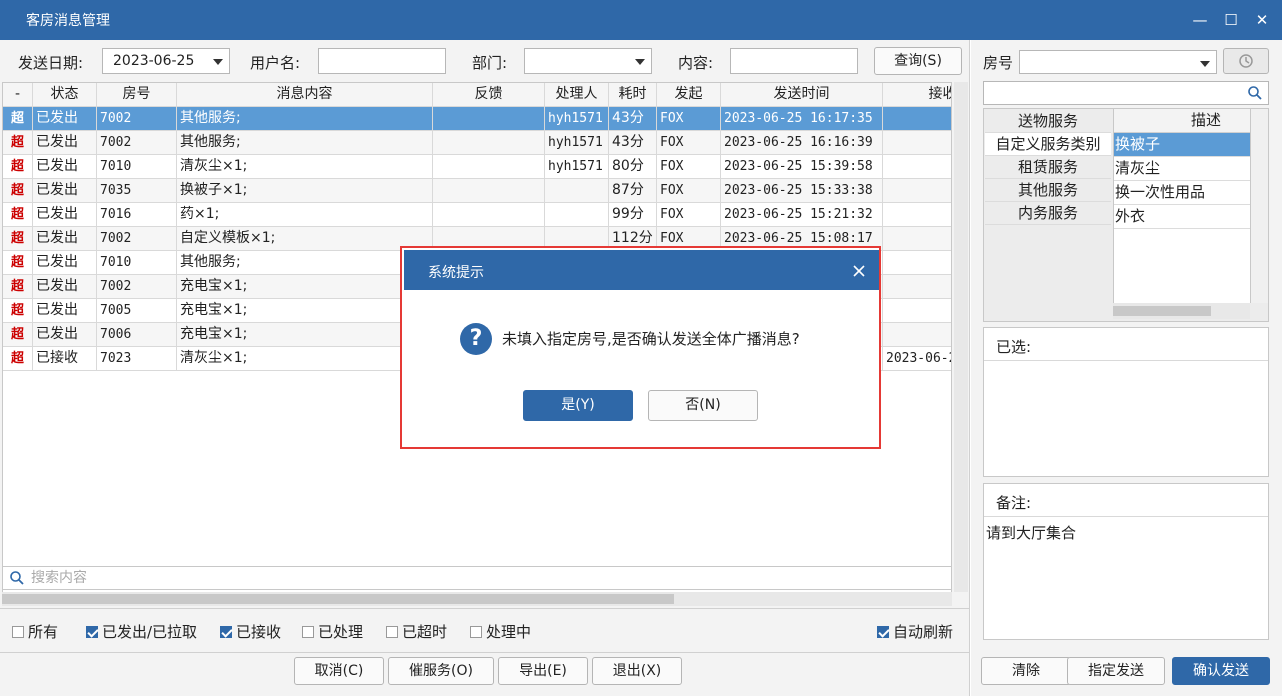 The height and width of the screenshot is (696, 1282). I want to click on auto-refresh-checkbox: 自动刷新, so click(915, 632).